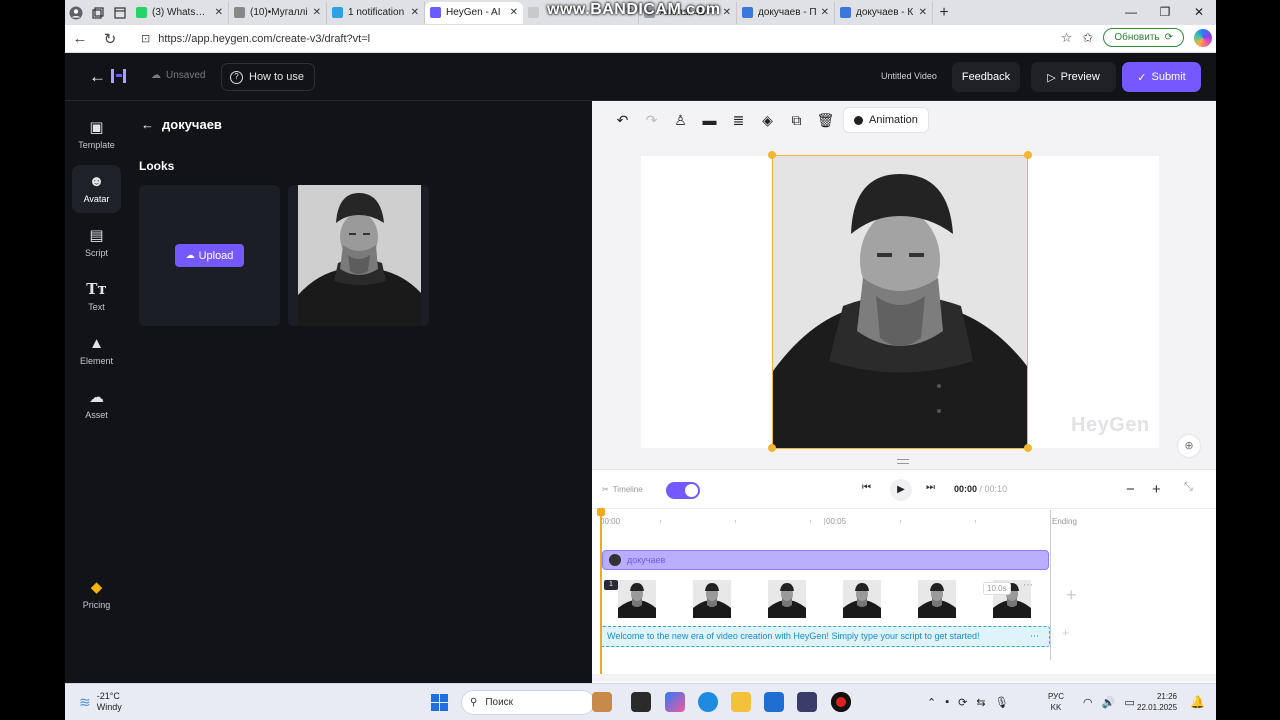 The width and height of the screenshot is (1280, 720). What do you see at coordinates (774, 702) in the screenshot?
I see `store-icon` at bounding box center [774, 702].